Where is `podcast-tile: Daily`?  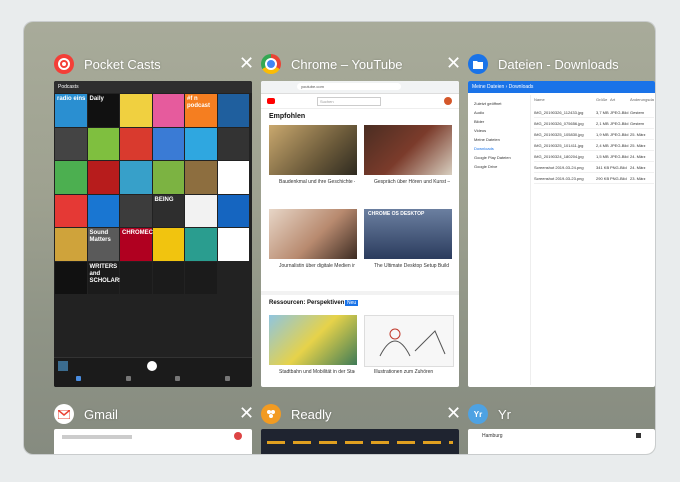 podcast-tile: Daily is located at coordinates (103, 110).